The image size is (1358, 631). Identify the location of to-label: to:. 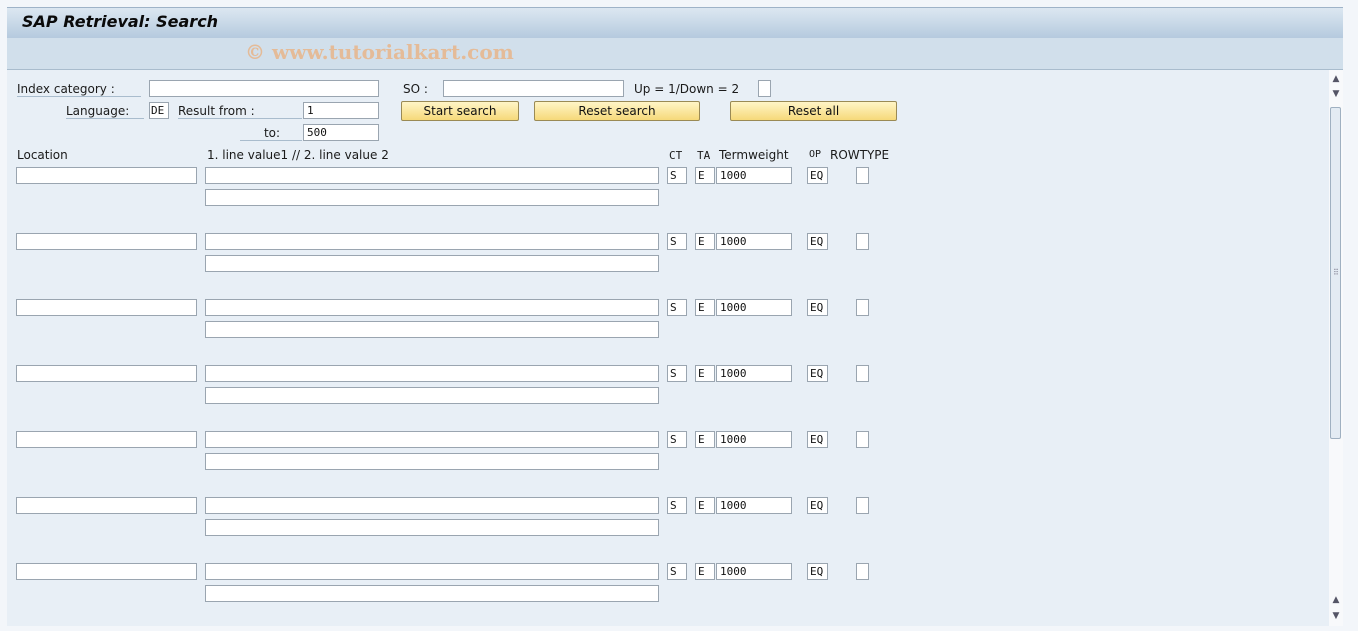
(271, 133).